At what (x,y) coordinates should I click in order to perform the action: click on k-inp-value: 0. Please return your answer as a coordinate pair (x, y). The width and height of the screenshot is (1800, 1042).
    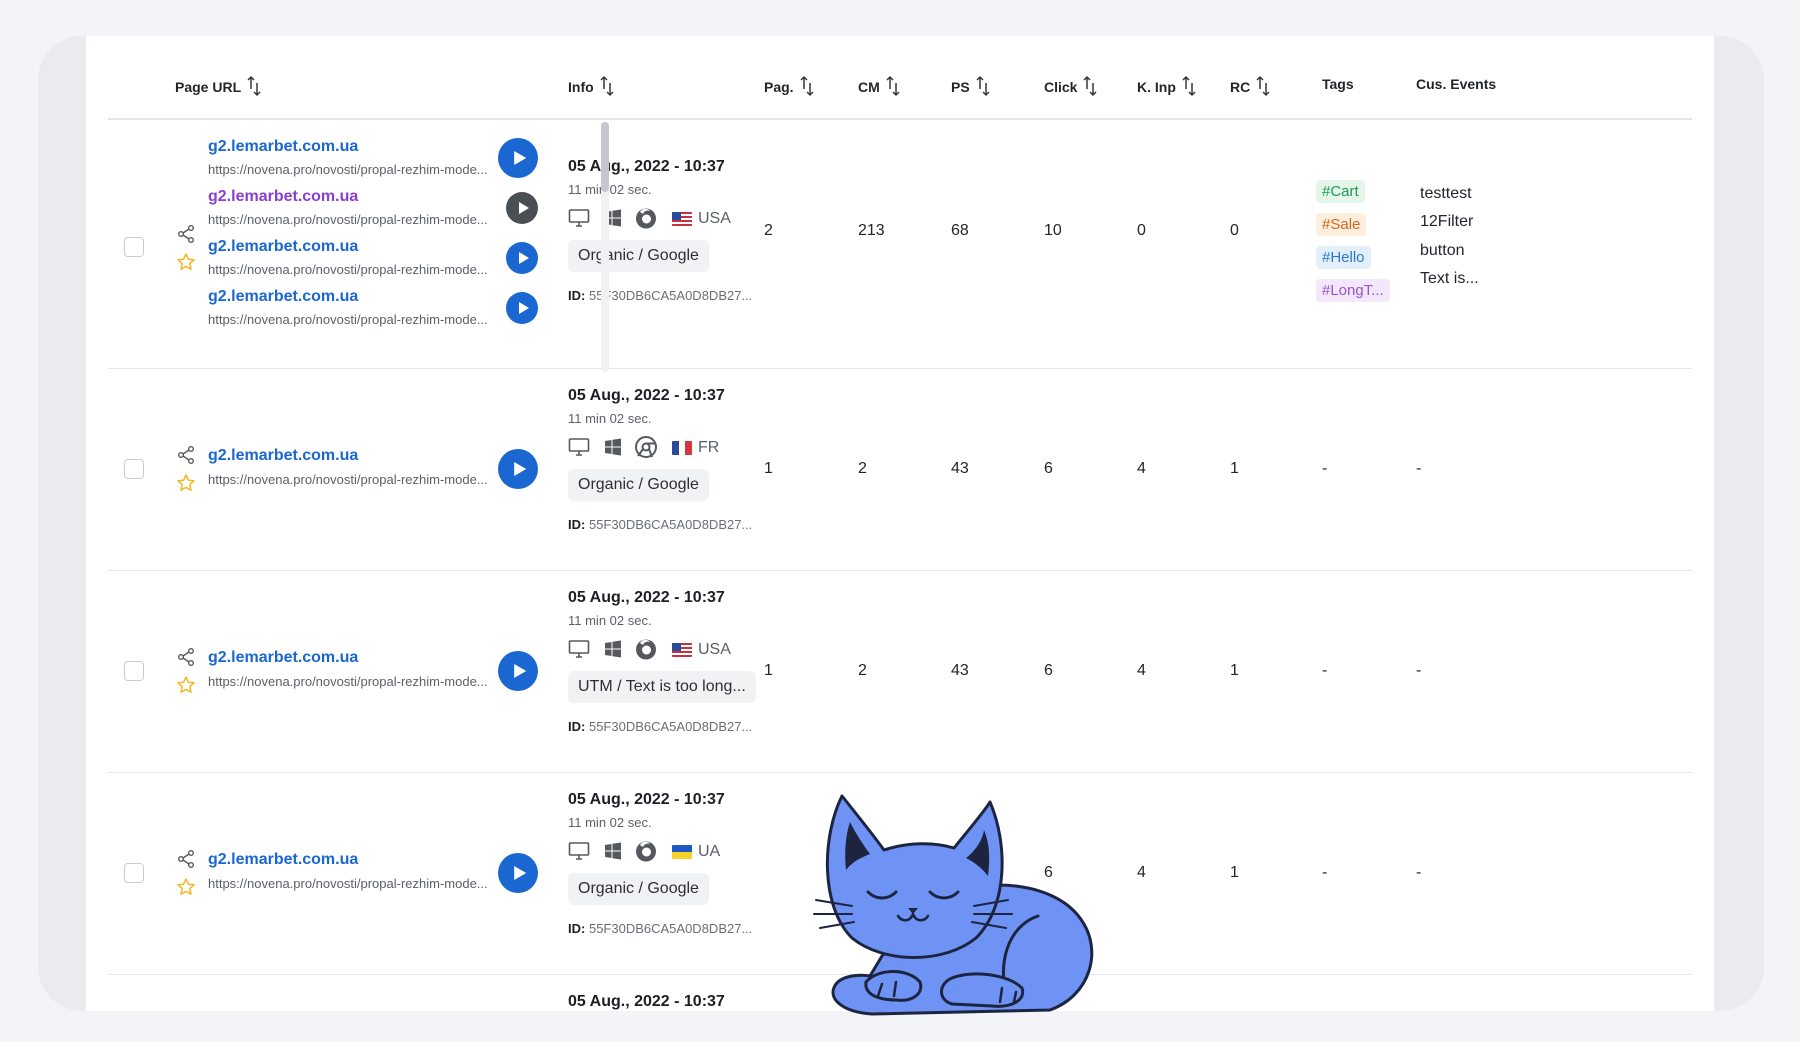
    Looking at the image, I should click on (1141, 230).